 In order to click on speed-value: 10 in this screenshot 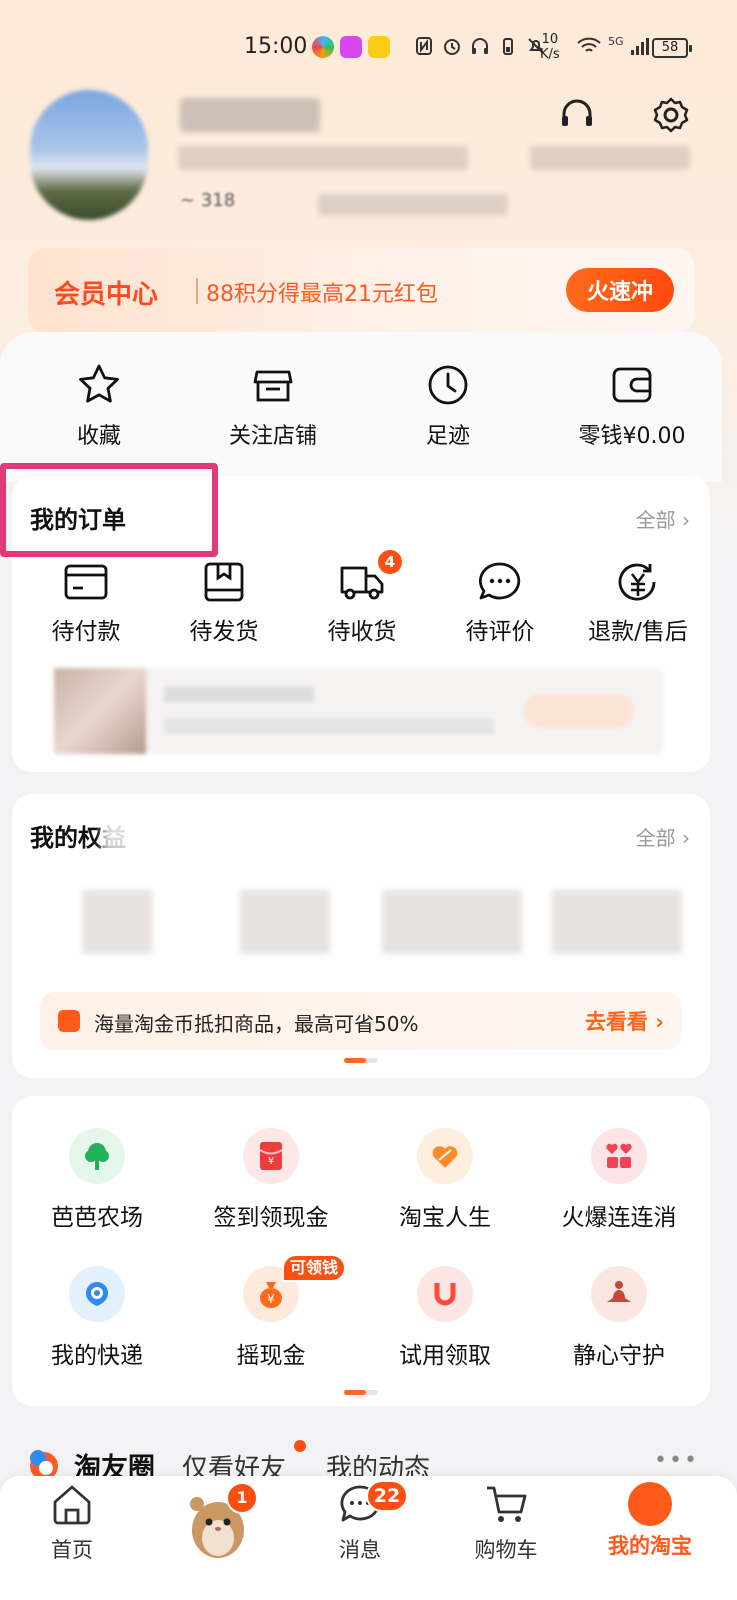, I will do `click(550, 39)`.